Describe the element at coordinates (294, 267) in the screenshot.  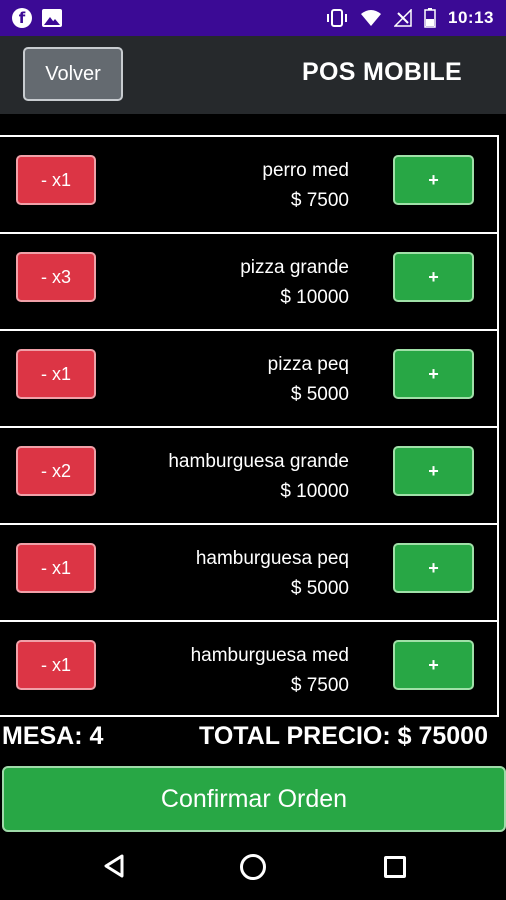
I see `item-name: pizza grande` at that location.